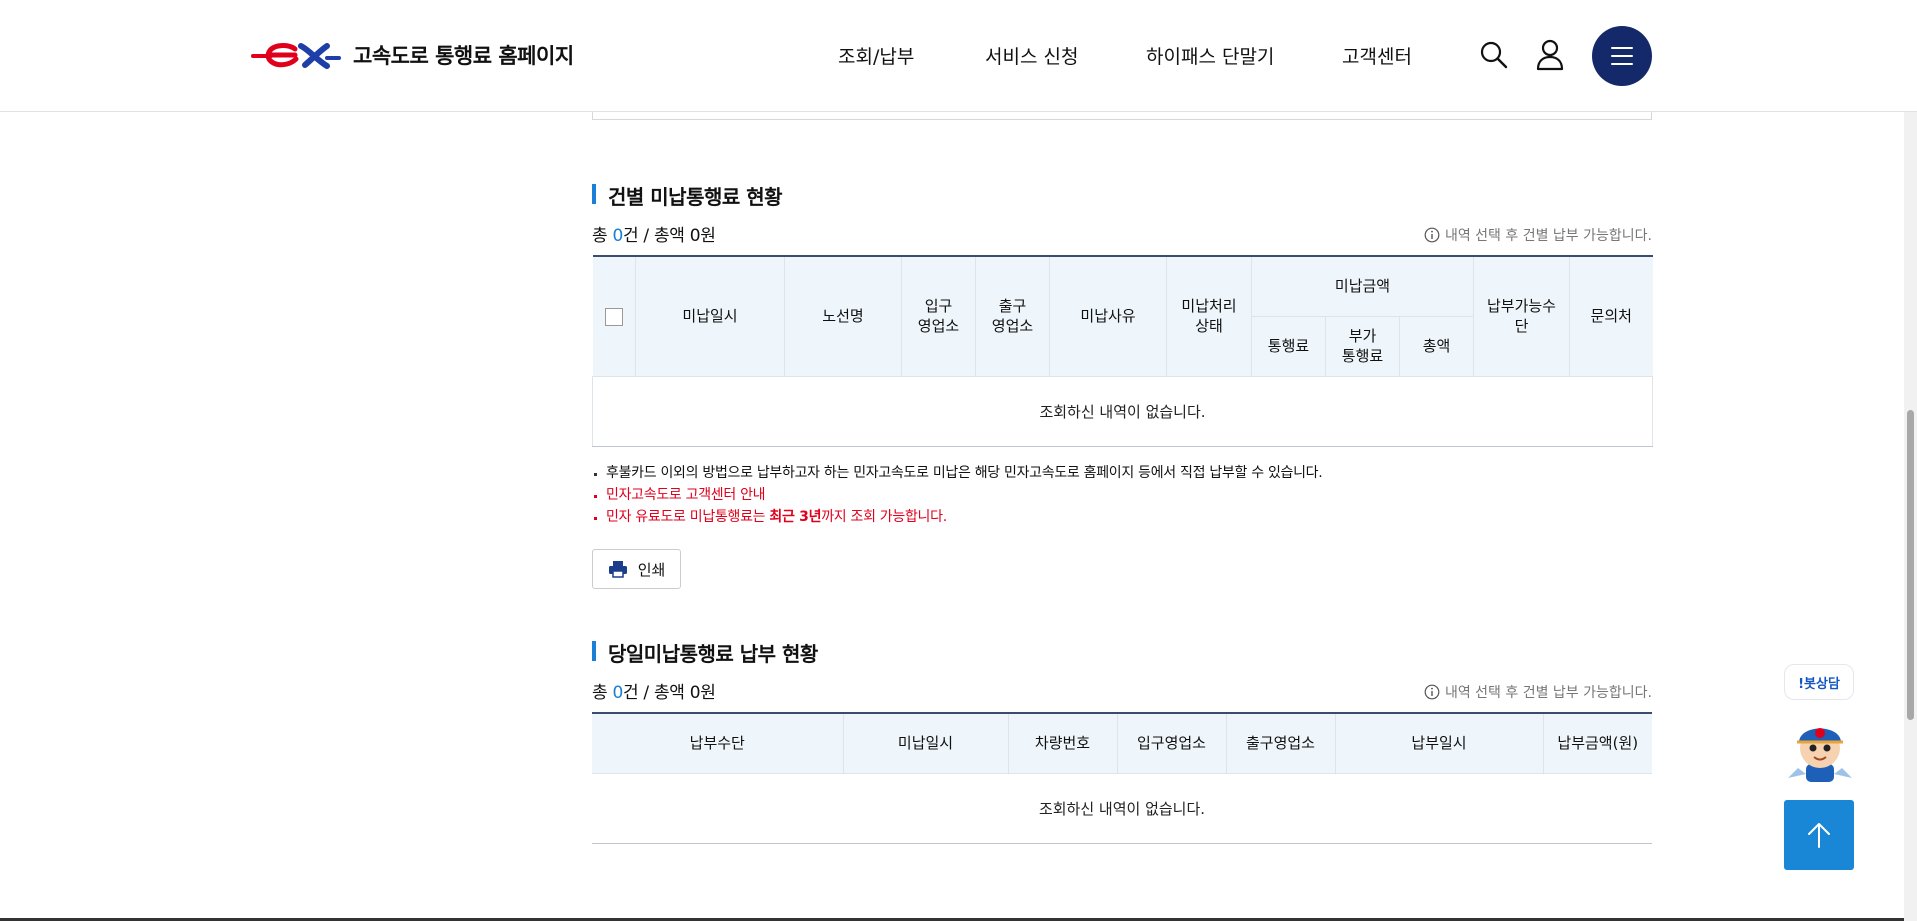 The height and width of the screenshot is (921, 1917). What do you see at coordinates (1012, 316) in the screenshot?
I see `col-exit-office: 출구 영업소` at bounding box center [1012, 316].